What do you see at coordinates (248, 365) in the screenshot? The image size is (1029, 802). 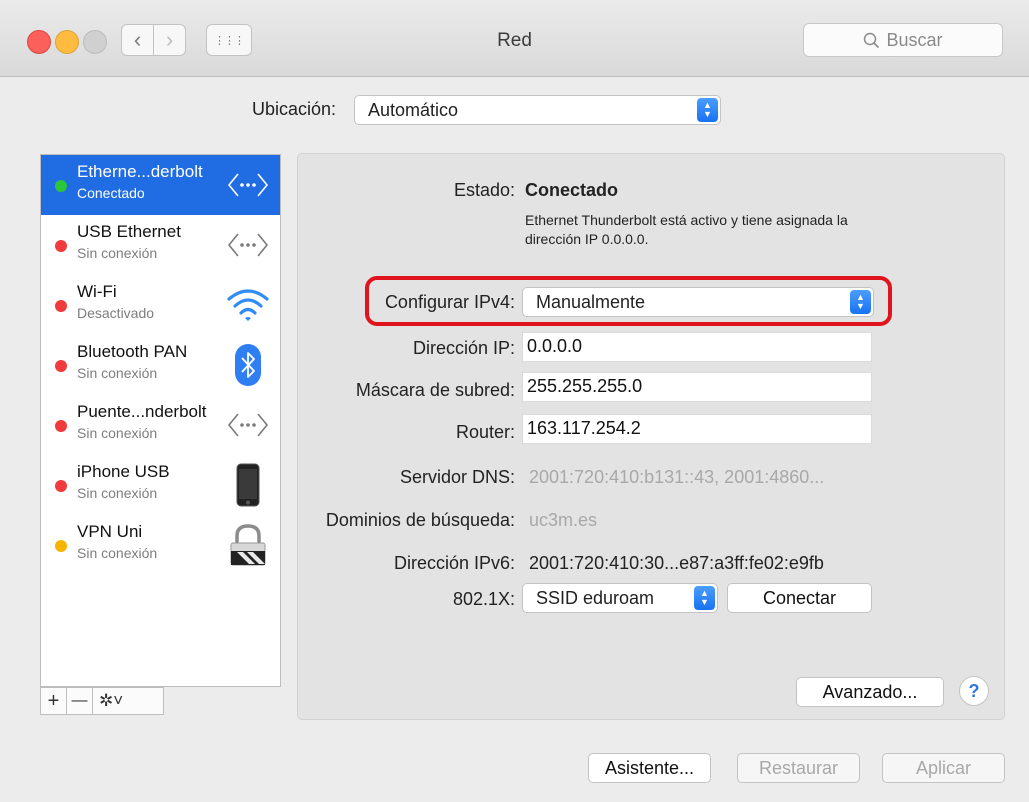 I see `bluetooth-icon` at bounding box center [248, 365].